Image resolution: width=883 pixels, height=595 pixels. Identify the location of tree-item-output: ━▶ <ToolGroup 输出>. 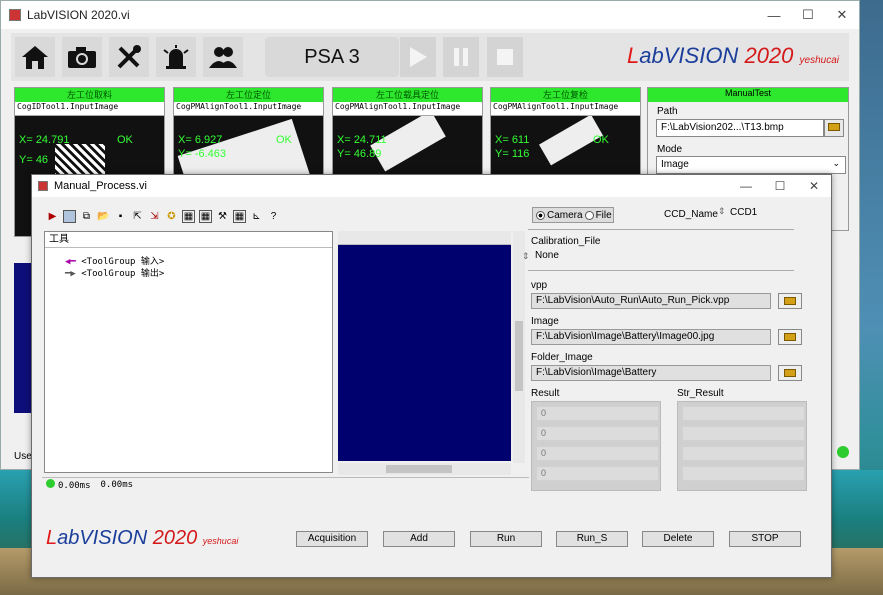
(114, 272).